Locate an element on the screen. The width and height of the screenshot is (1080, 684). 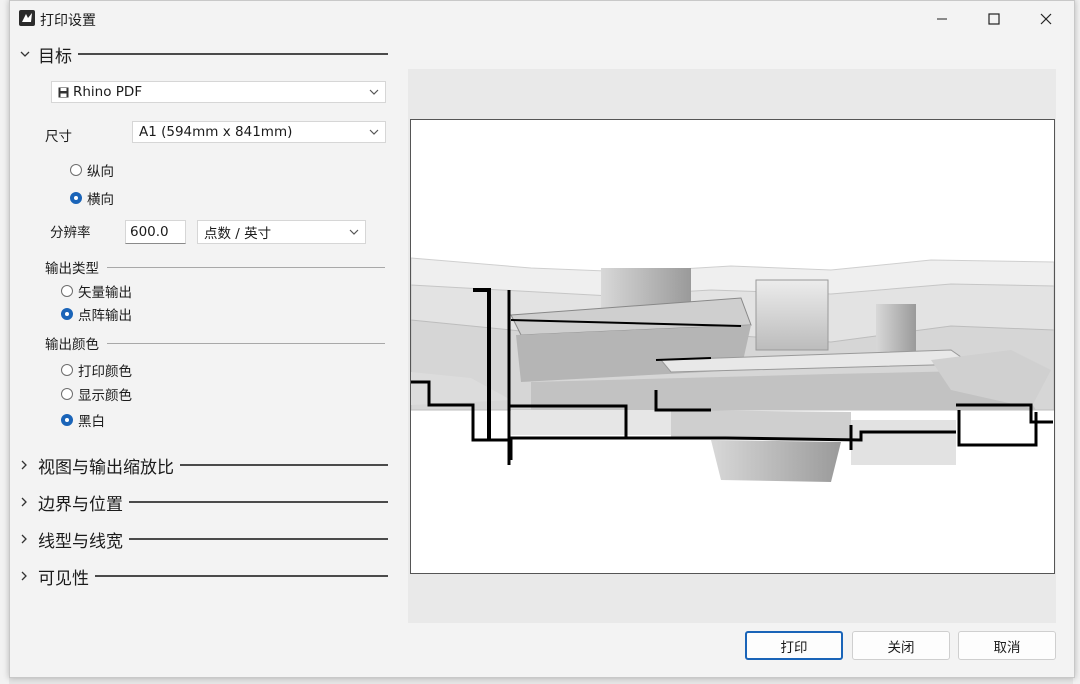
rhino-app-icon is located at coordinates (27, 18).